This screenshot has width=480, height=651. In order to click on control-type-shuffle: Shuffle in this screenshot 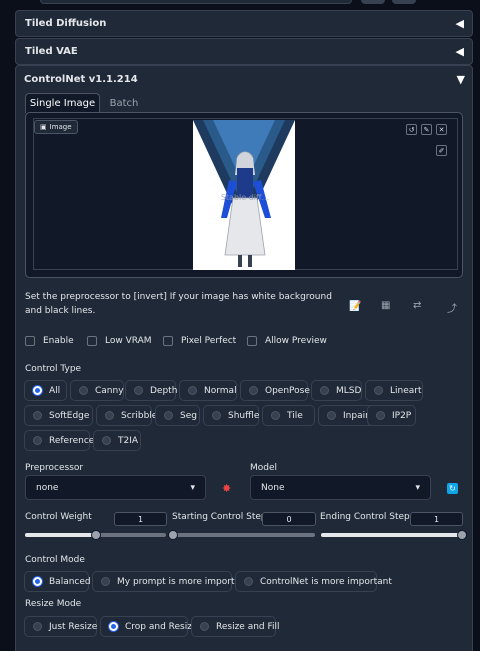, I will do `click(231, 415)`.